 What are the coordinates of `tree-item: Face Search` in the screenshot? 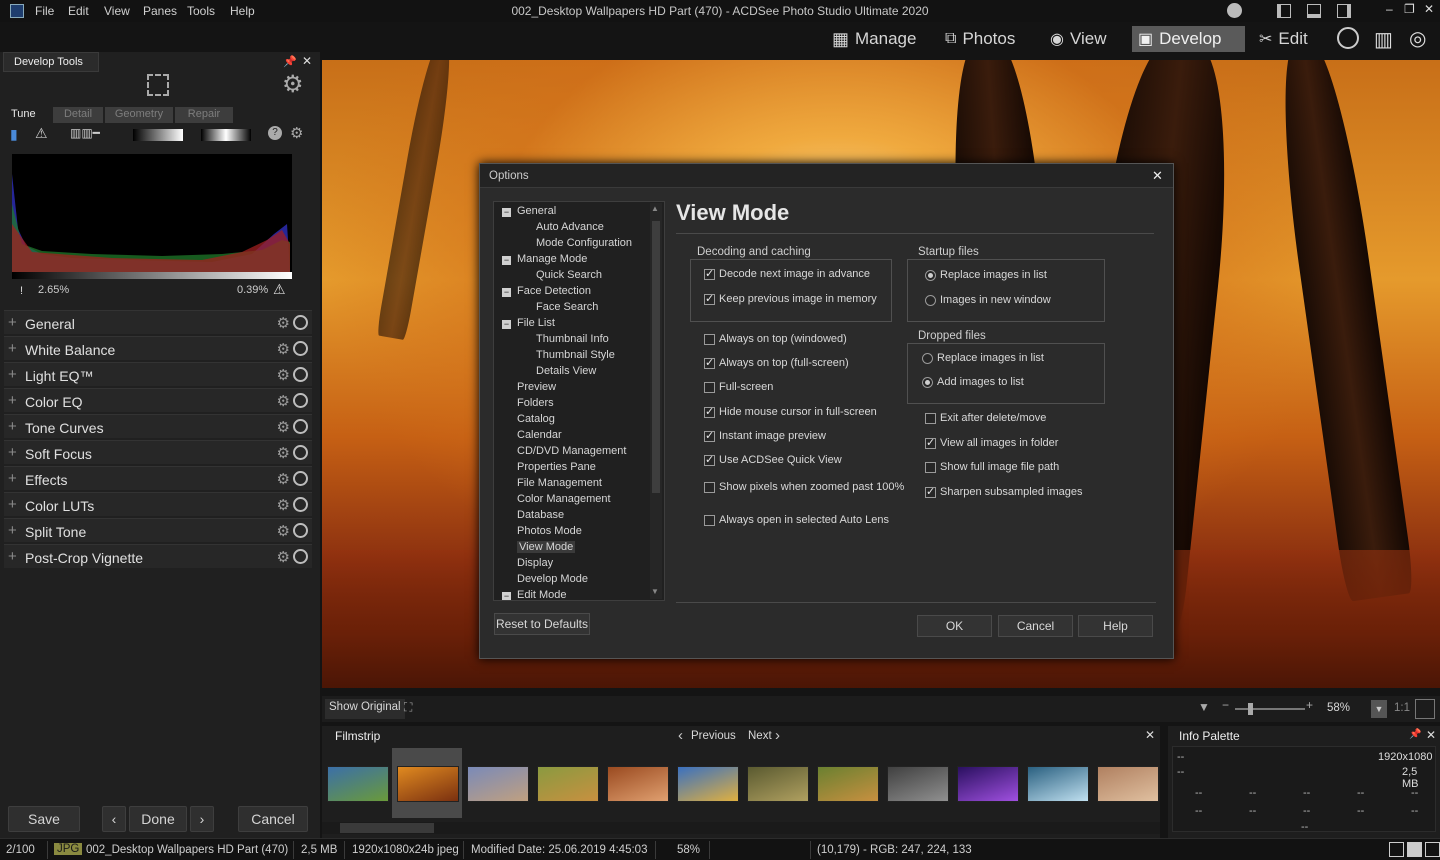 It's located at (567, 307).